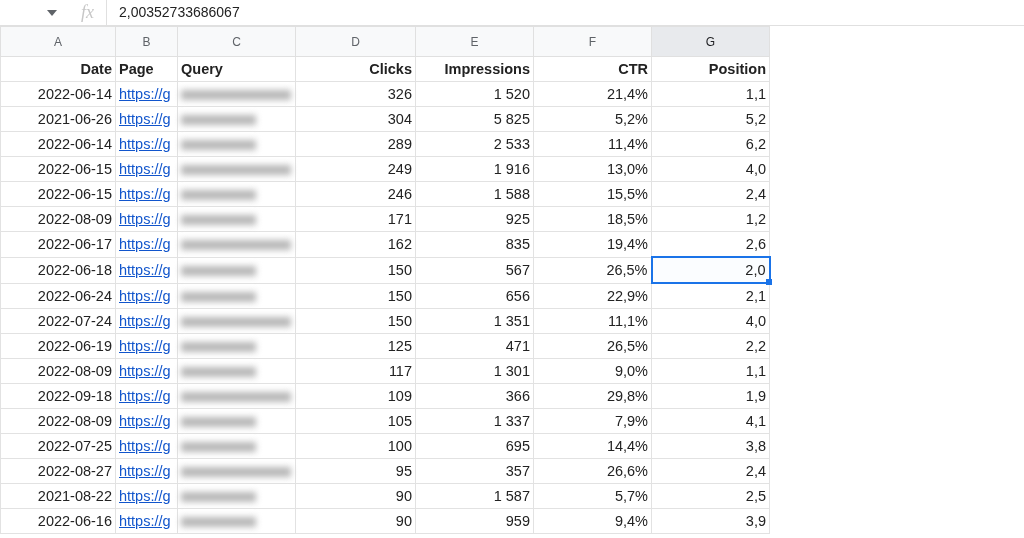 The height and width of the screenshot is (538, 1024). I want to click on table-cell: 13,0%, so click(592, 169).